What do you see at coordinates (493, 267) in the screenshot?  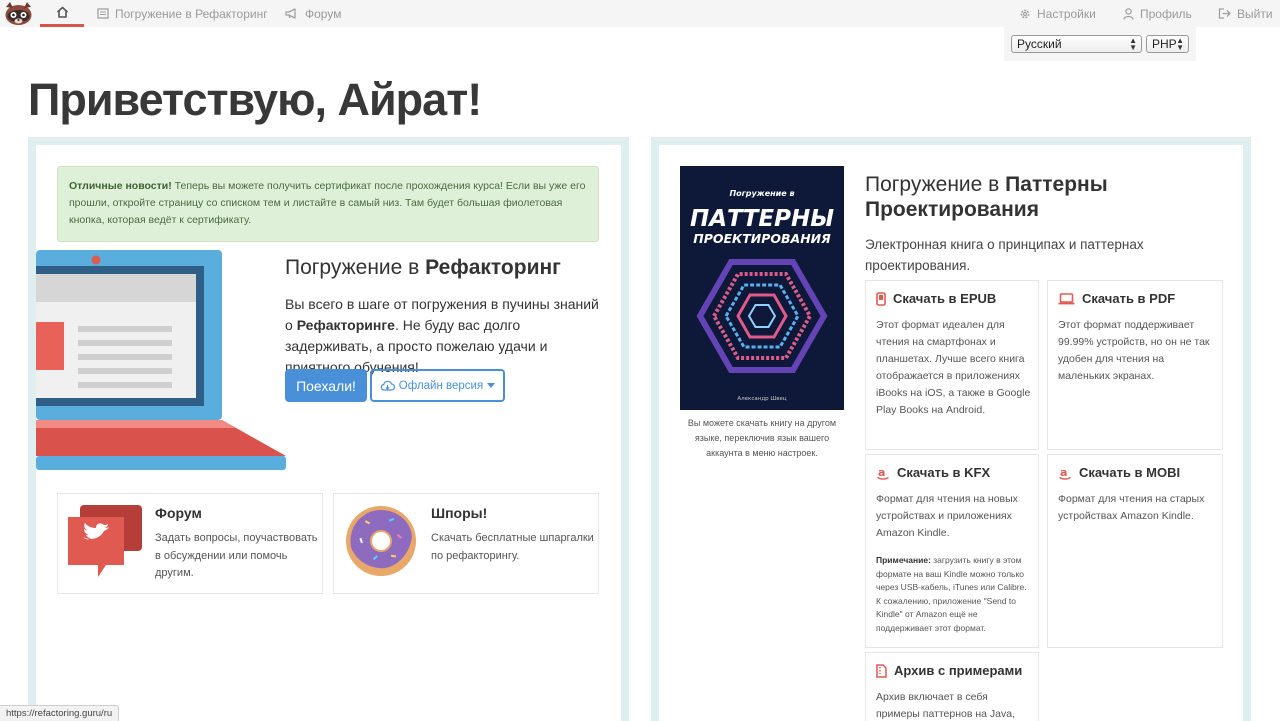 I see `course-title-bold: Рефакторинг` at bounding box center [493, 267].